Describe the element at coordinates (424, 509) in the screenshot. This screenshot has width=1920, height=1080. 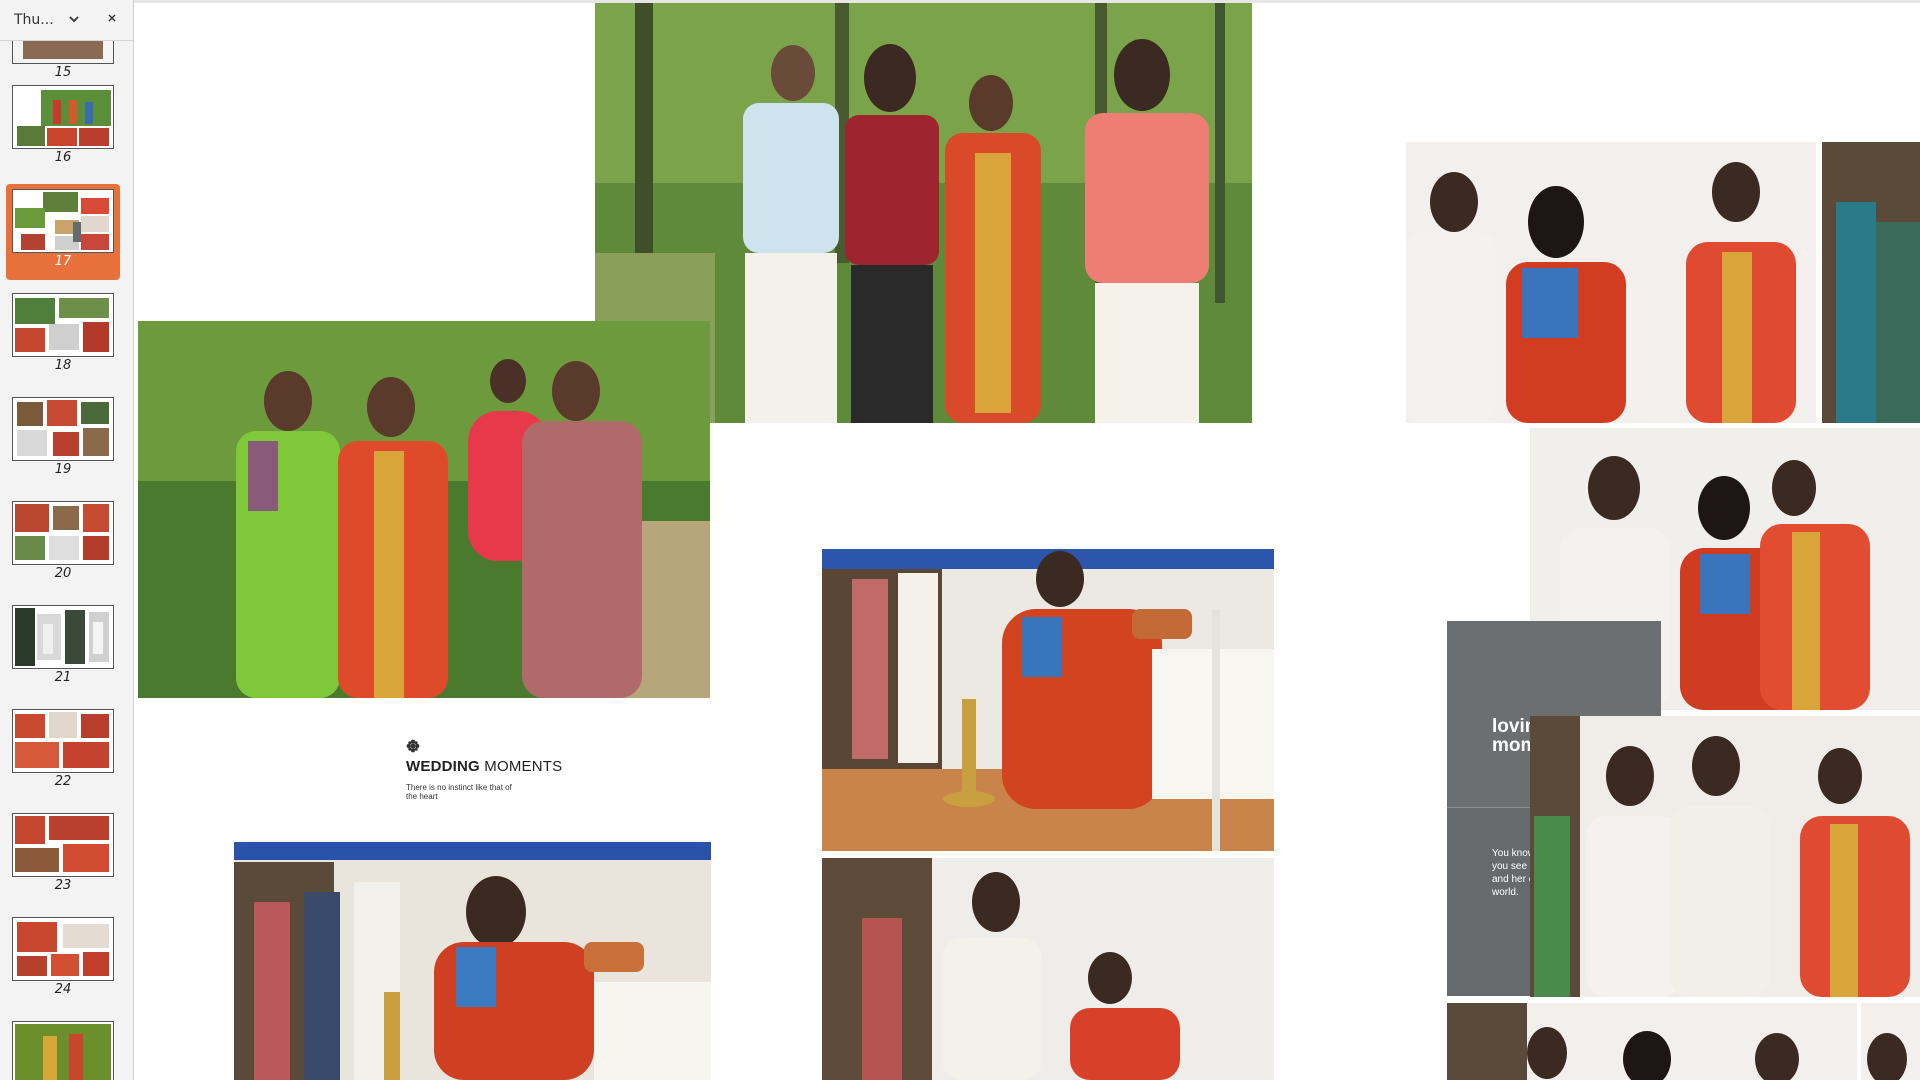
I see `group-photo-women-child` at that location.